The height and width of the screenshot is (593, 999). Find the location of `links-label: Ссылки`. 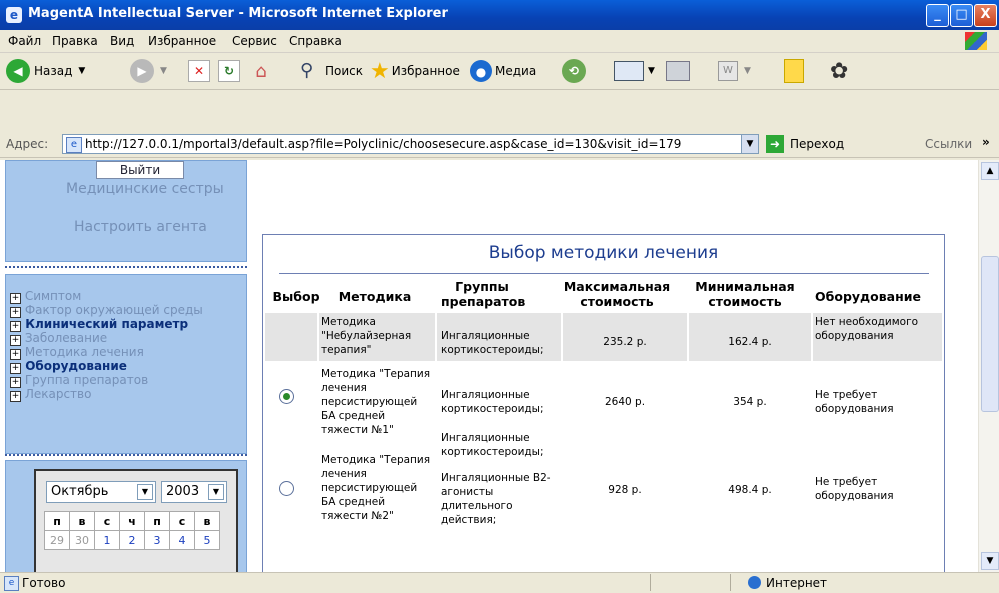

links-label: Ссылки is located at coordinates (948, 144).